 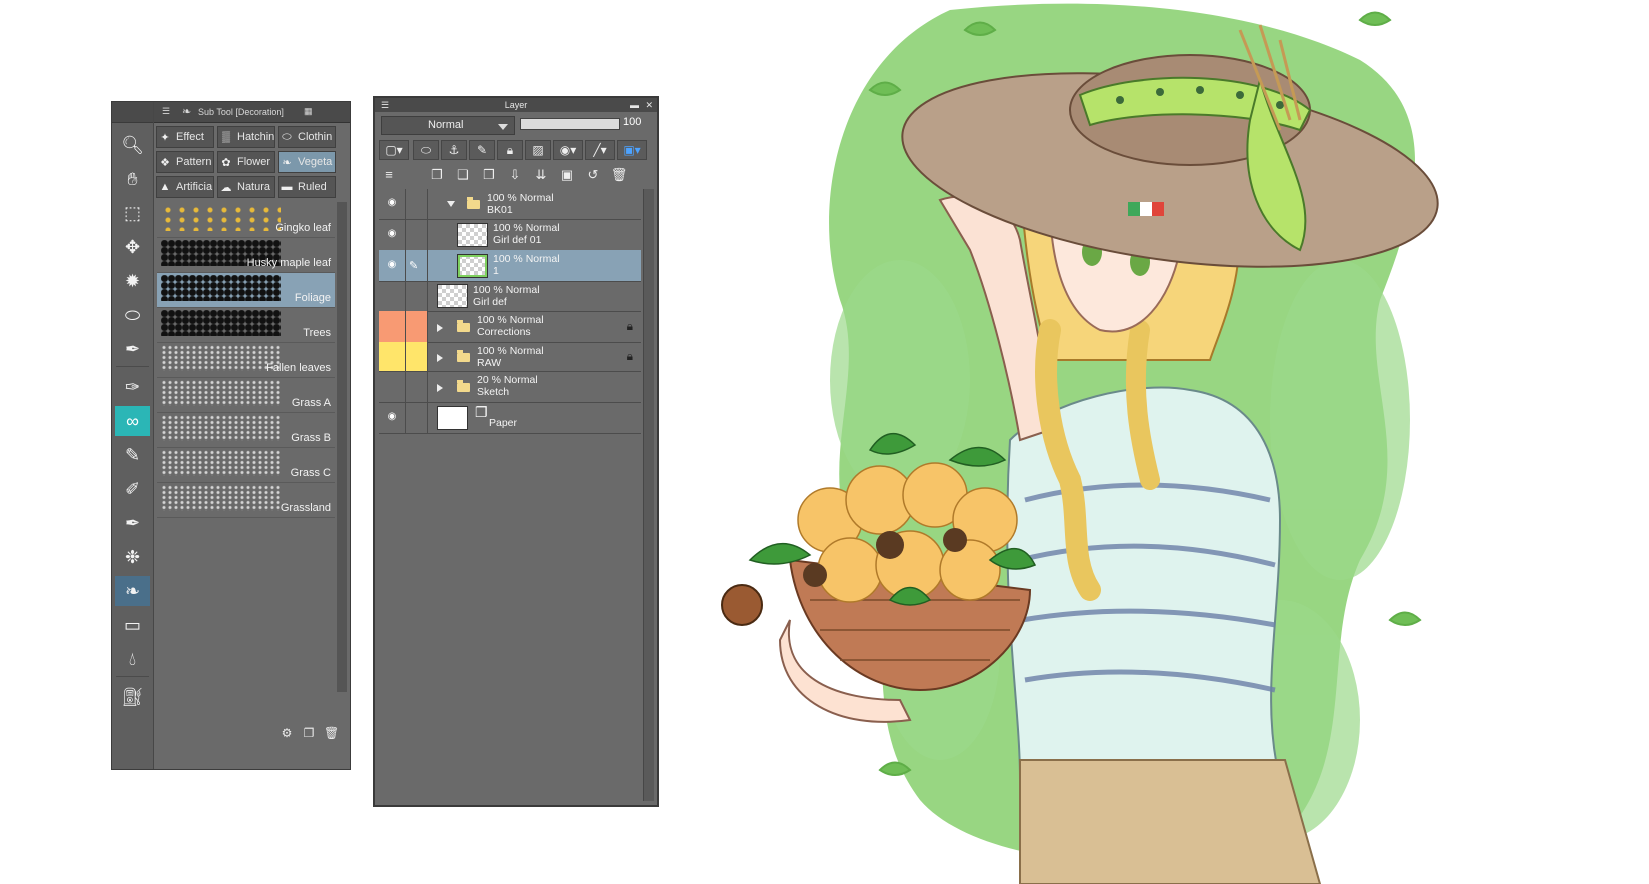 I want to click on layer-stack-icon: ≡, so click(x=389, y=176).